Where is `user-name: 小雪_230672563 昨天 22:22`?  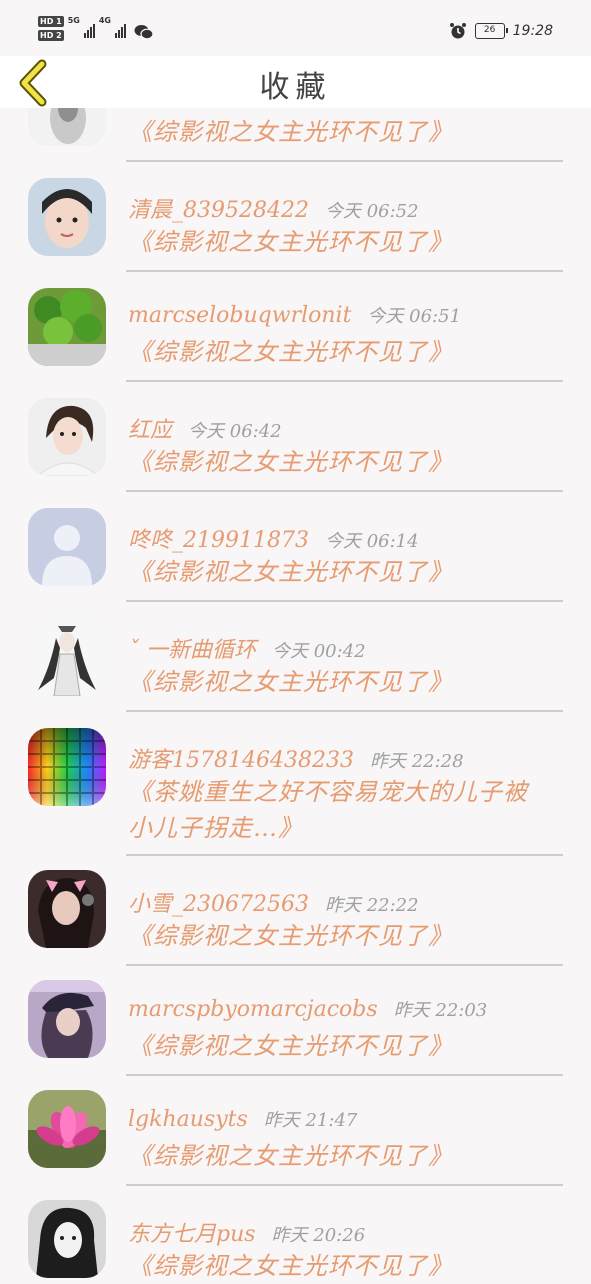
user-name: 小雪_230672563 昨天 22:22 is located at coordinates (273, 902).